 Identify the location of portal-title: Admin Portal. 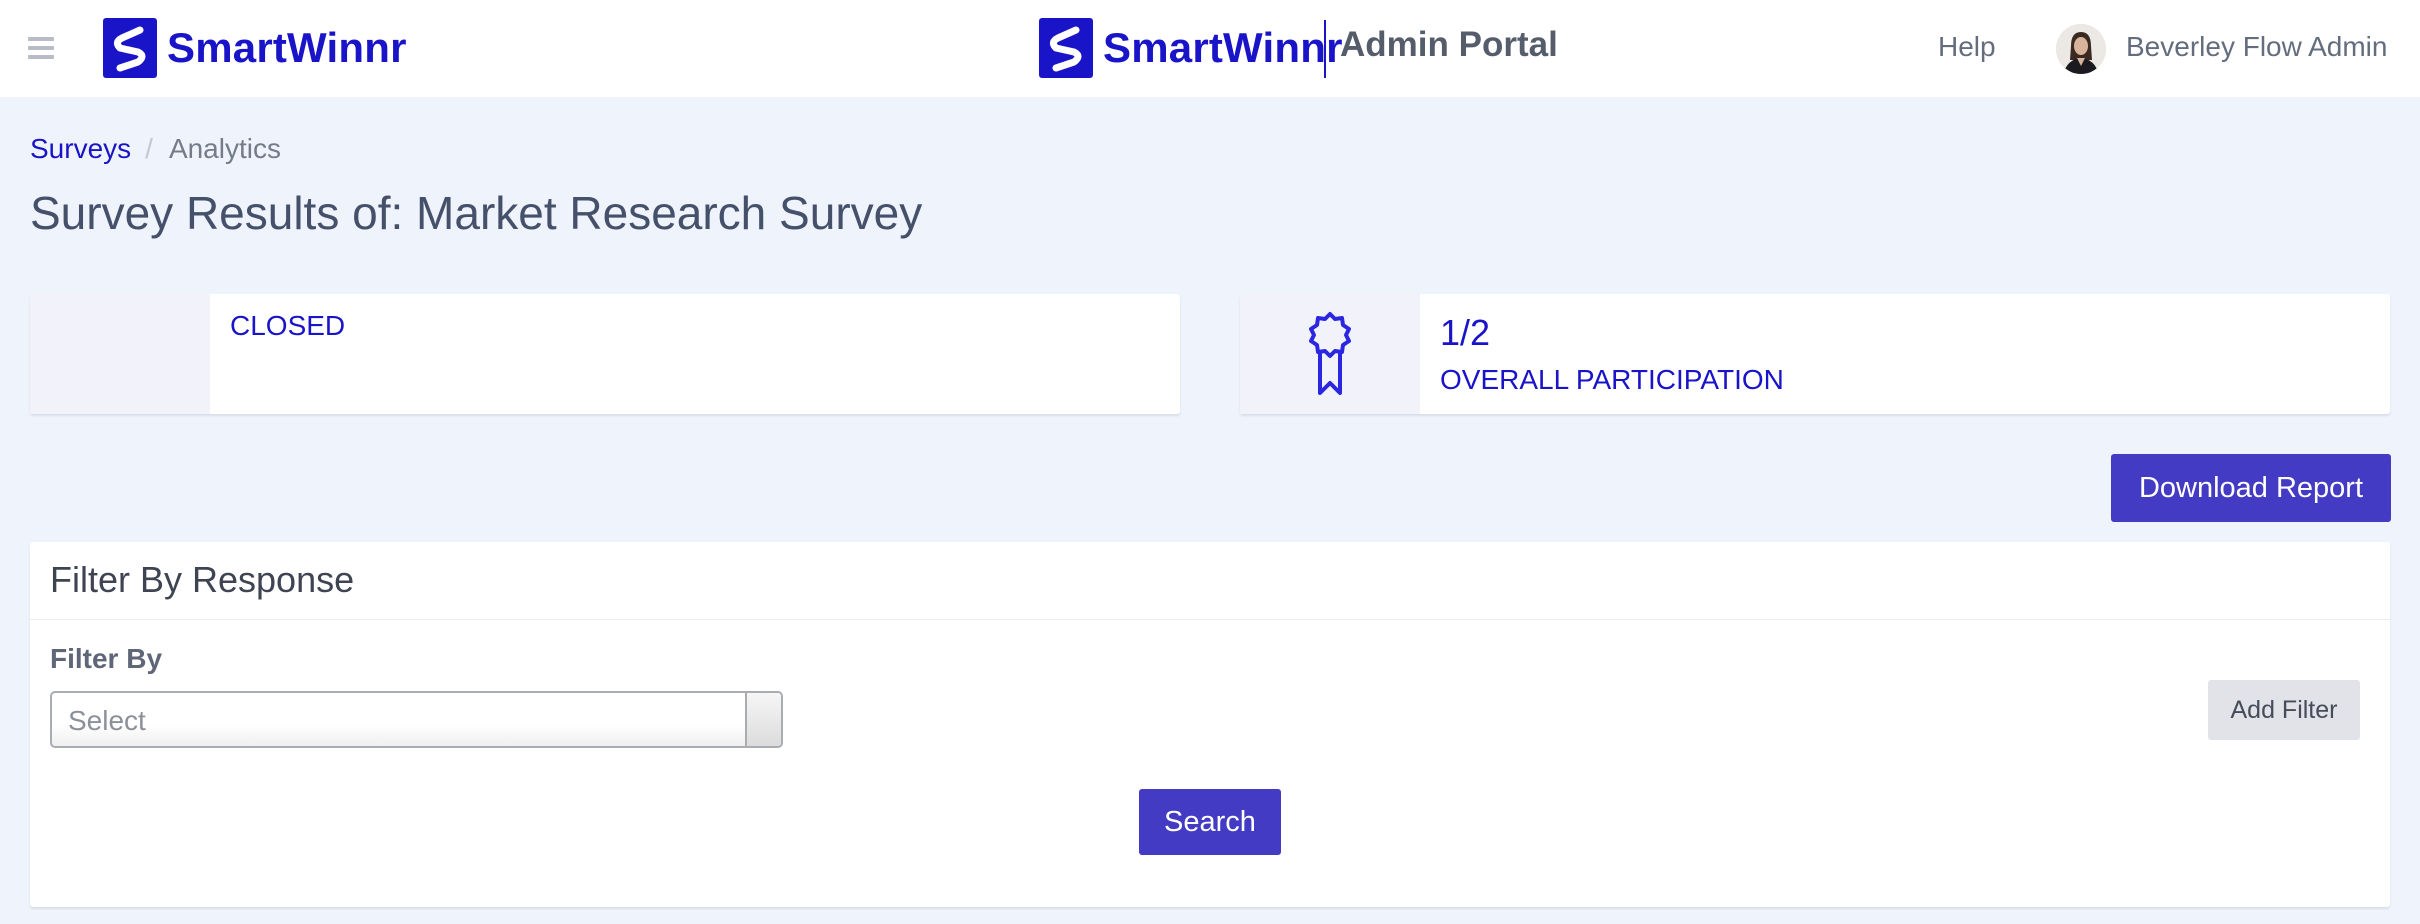
(1449, 44).